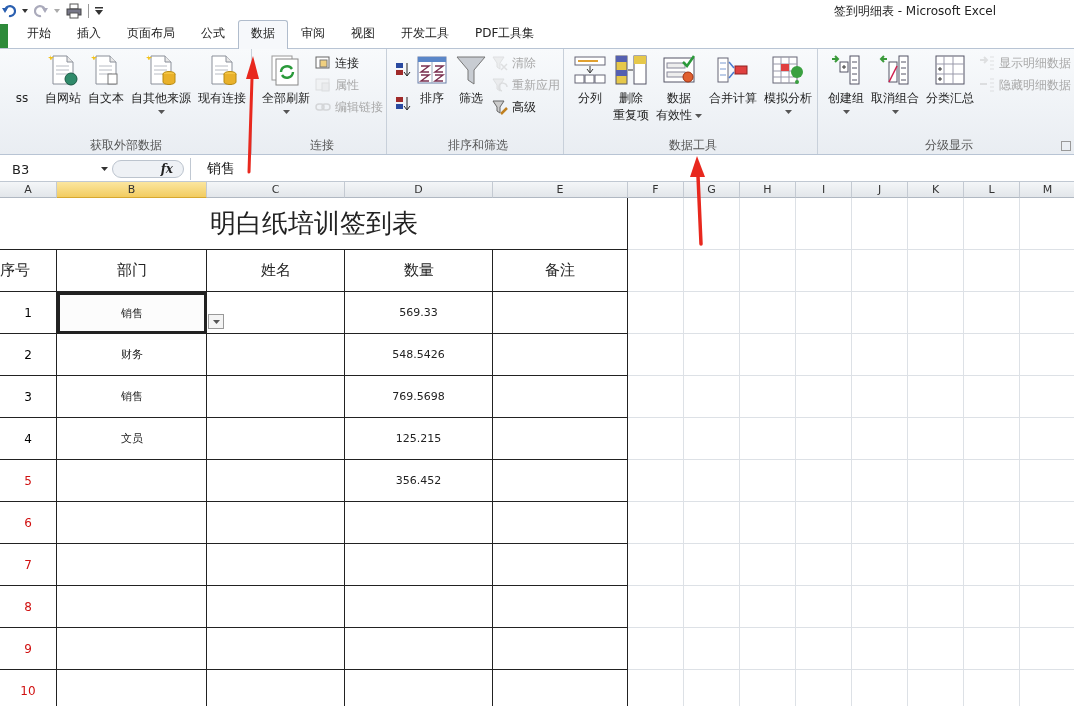 The image size is (1074, 706). What do you see at coordinates (63, 94) in the screenshot?
I see `ribbon-button: 自网站` at bounding box center [63, 94].